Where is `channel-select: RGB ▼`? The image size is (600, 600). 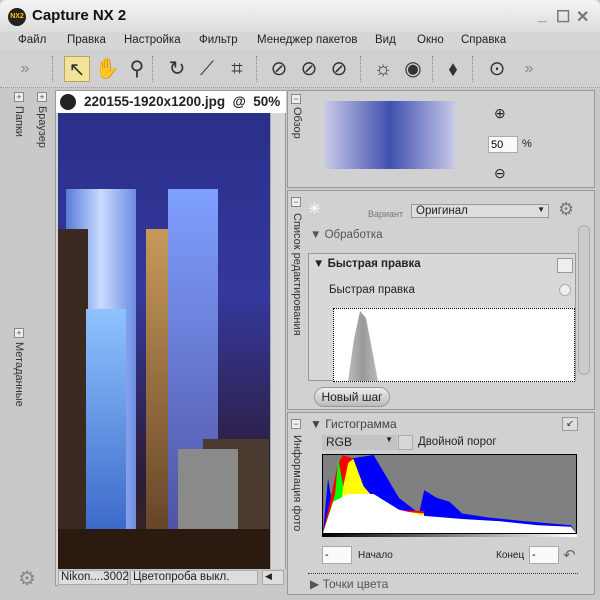 channel-select: RGB ▼ is located at coordinates (359, 442).